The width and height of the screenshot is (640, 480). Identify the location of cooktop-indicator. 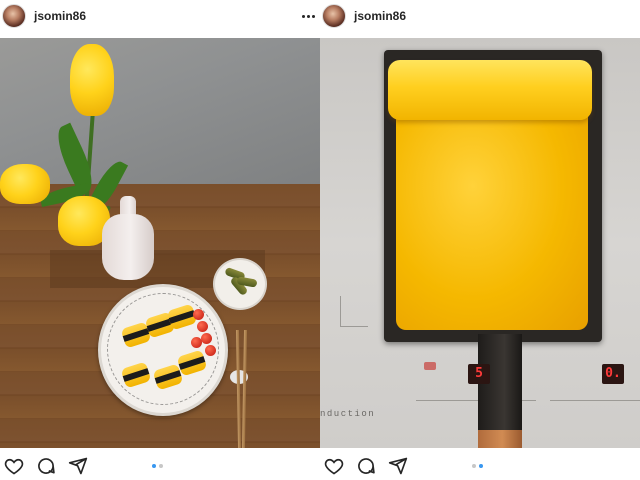
(430, 366).